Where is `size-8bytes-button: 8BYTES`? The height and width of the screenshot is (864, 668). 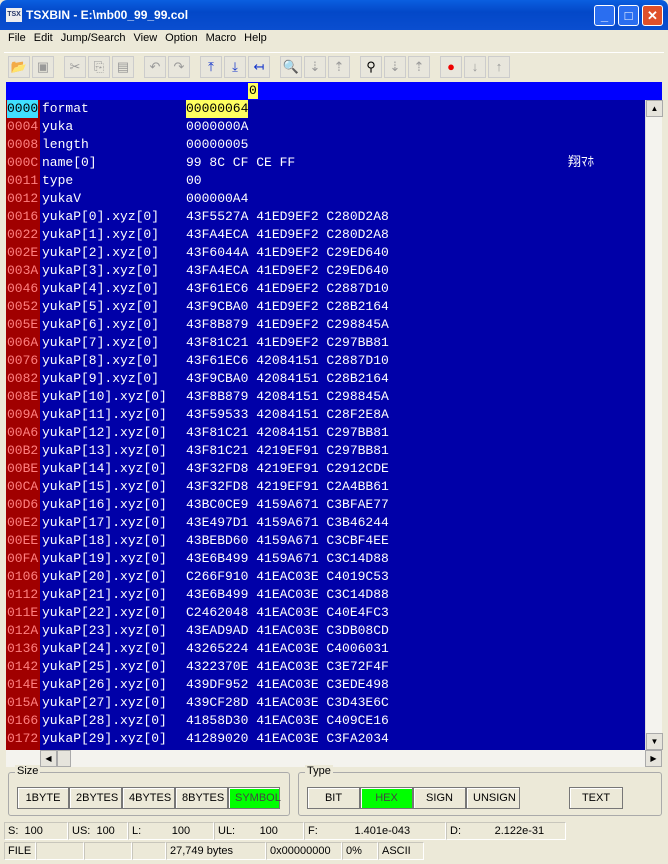 size-8bytes-button: 8BYTES is located at coordinates (201, 798).